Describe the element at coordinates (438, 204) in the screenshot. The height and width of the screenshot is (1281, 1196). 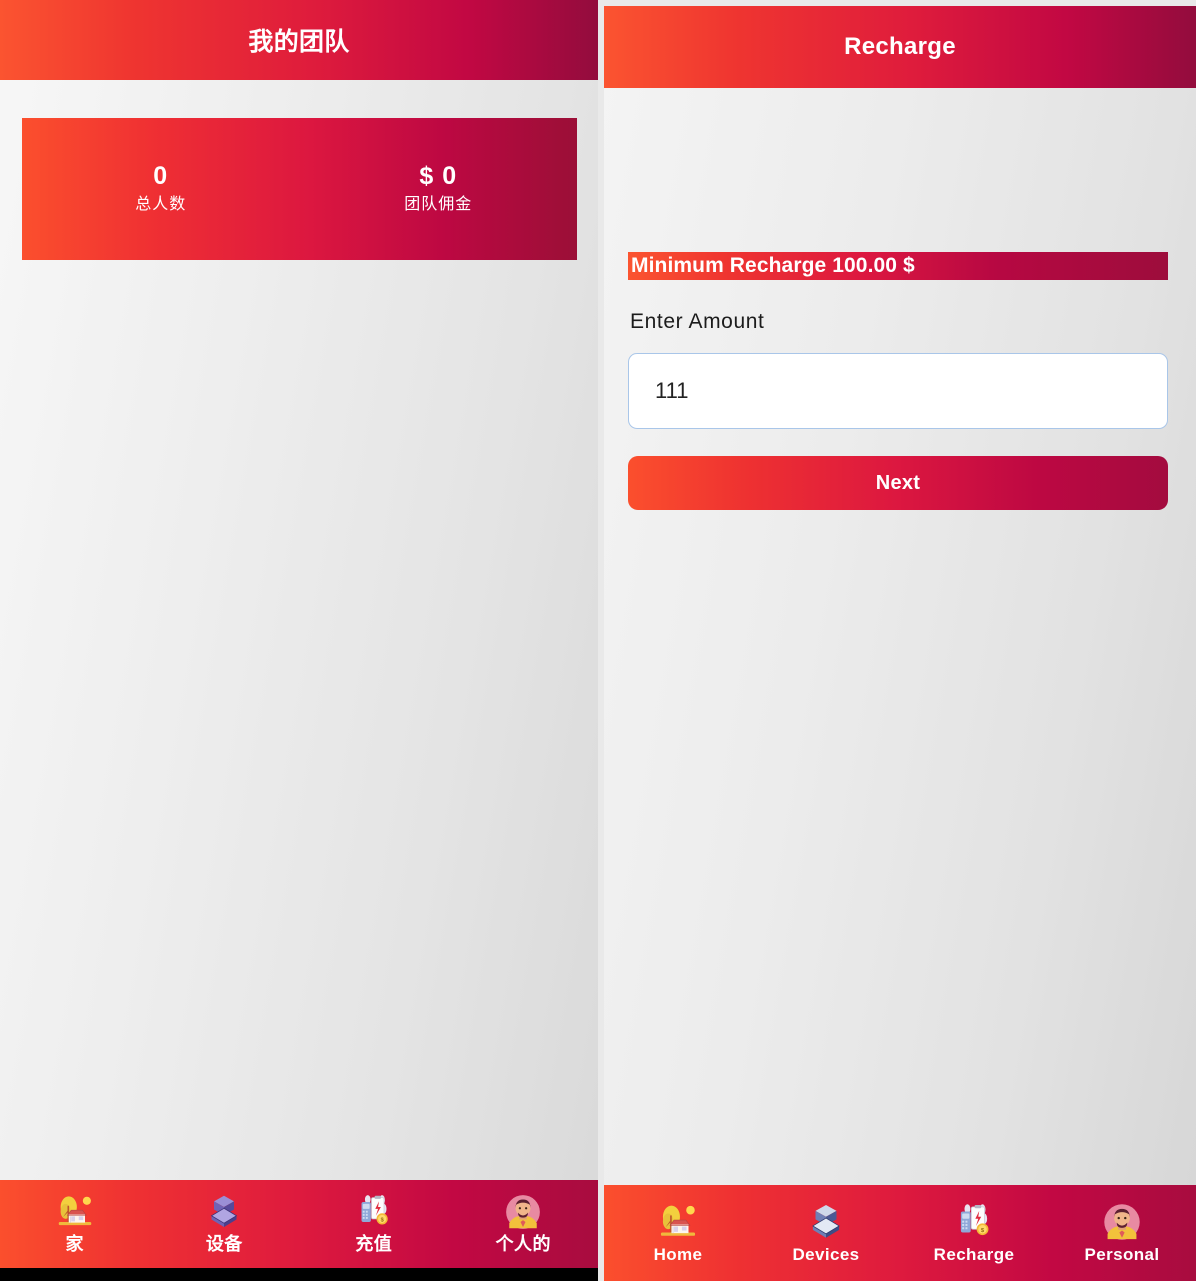
I see `stat-label: 团队佣金` at that location.